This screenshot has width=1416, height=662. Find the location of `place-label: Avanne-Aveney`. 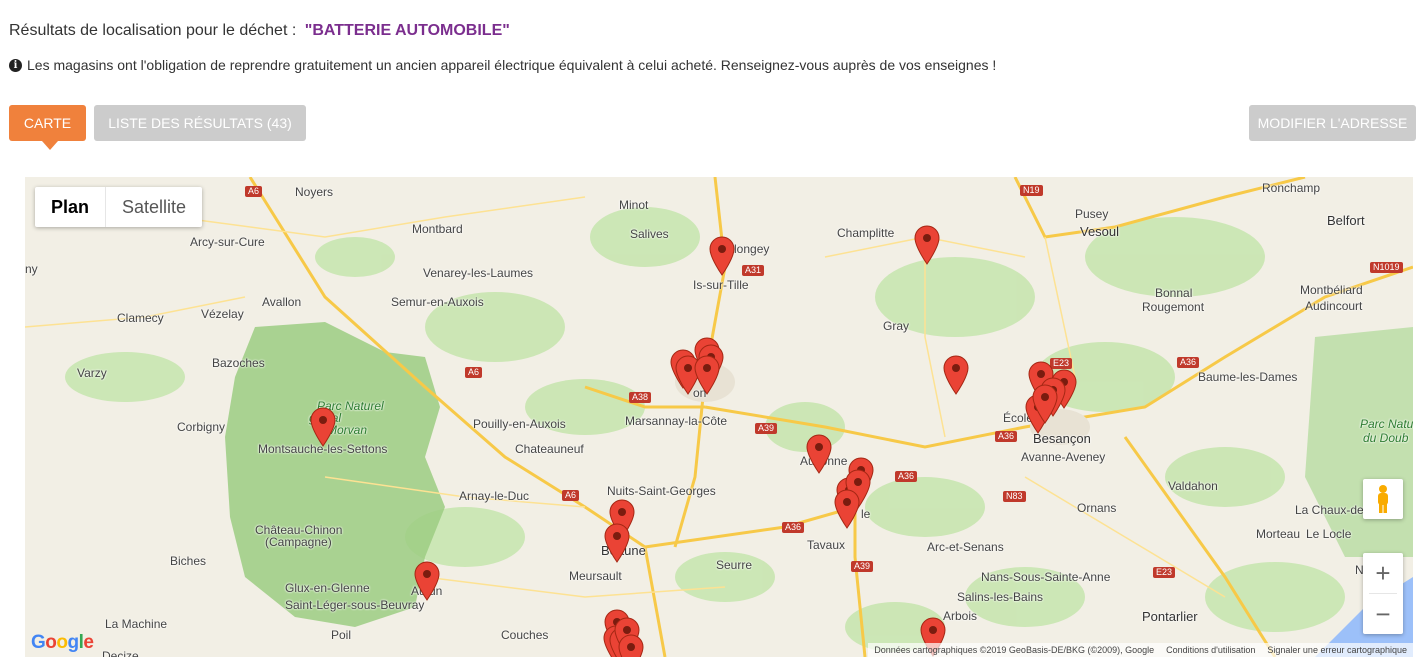

place-label: Avanne-Aveney is located at coordinates (1063, 457).